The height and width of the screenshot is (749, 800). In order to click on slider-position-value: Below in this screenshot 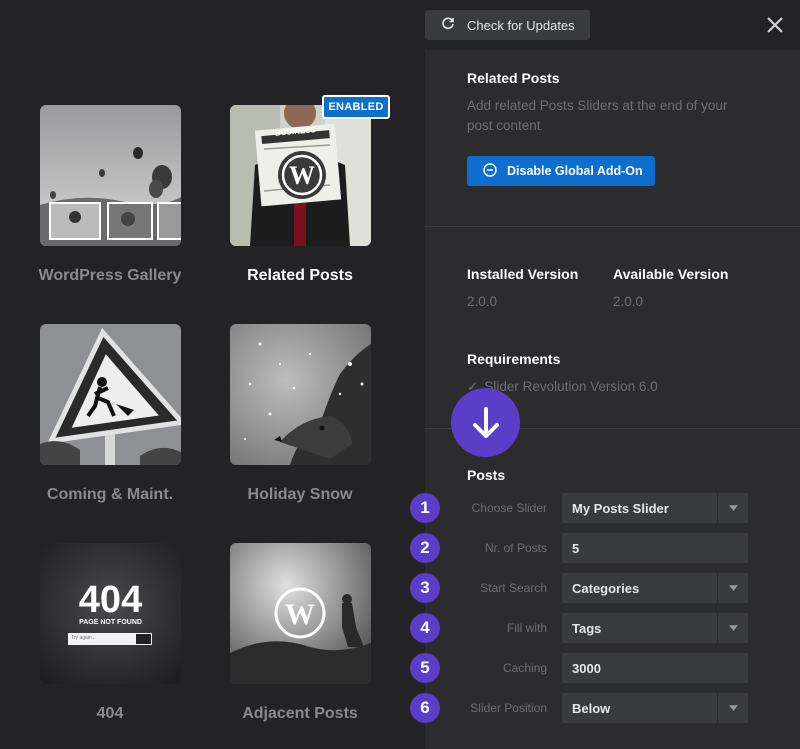, I will do `click(591, 708)`.